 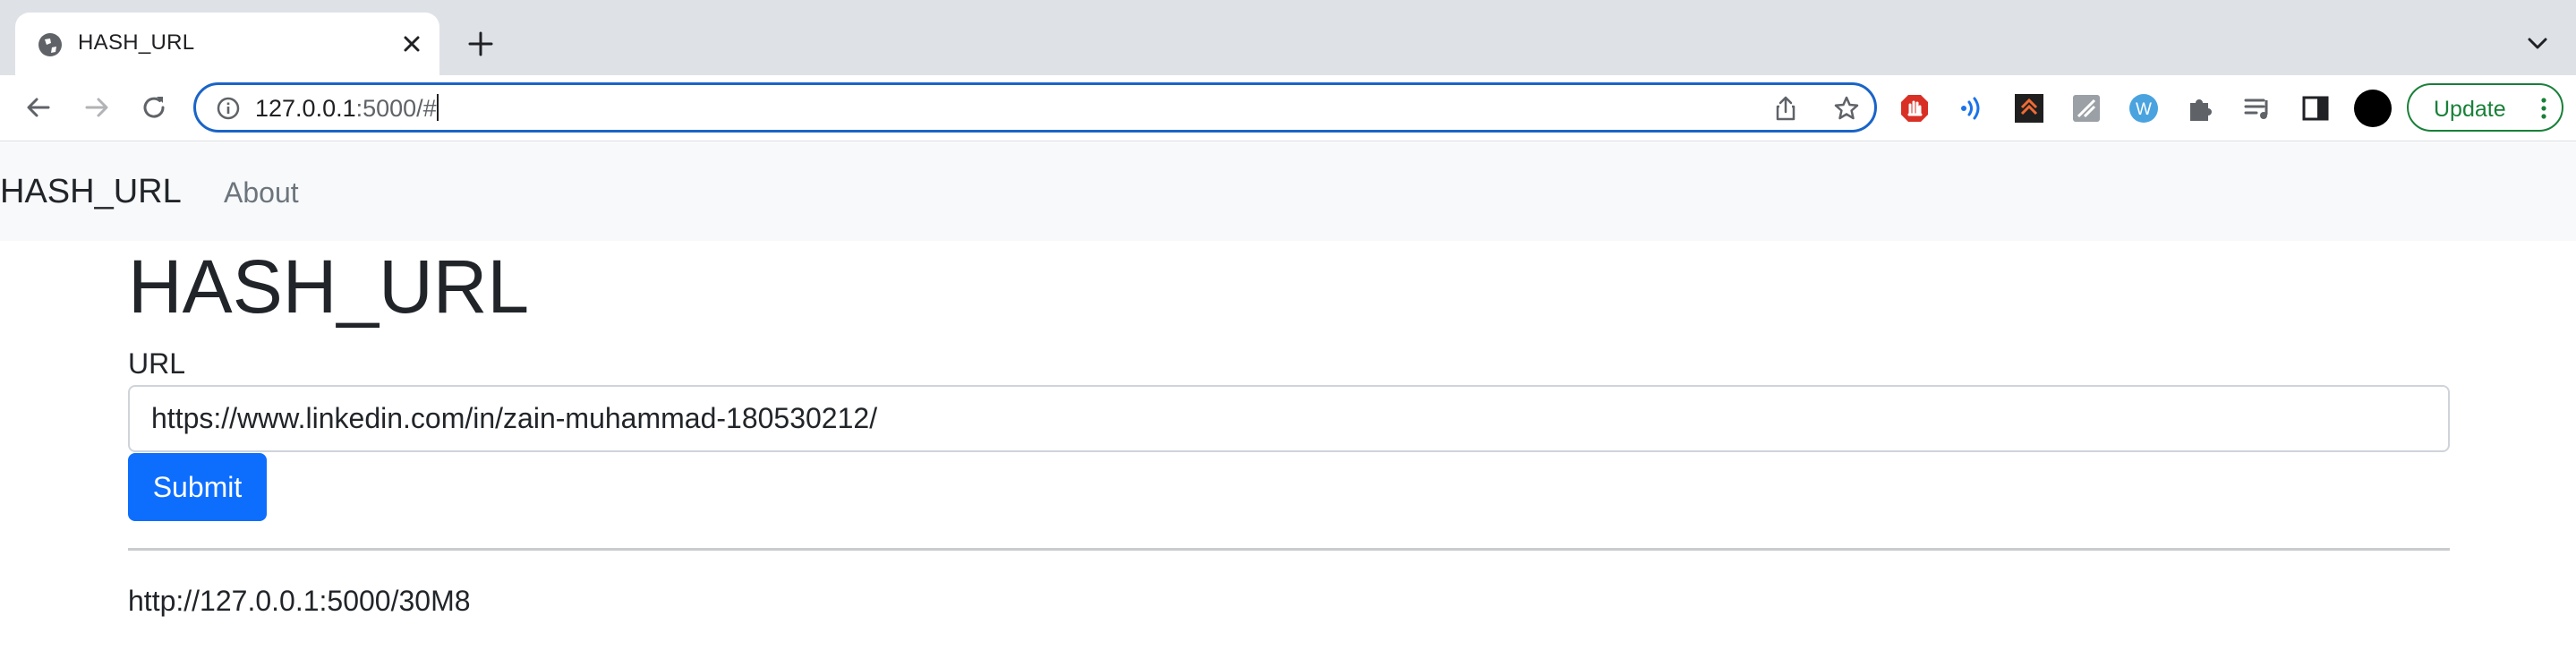 I want to click on audio-extension-icon, so click(x=1972, y=108).